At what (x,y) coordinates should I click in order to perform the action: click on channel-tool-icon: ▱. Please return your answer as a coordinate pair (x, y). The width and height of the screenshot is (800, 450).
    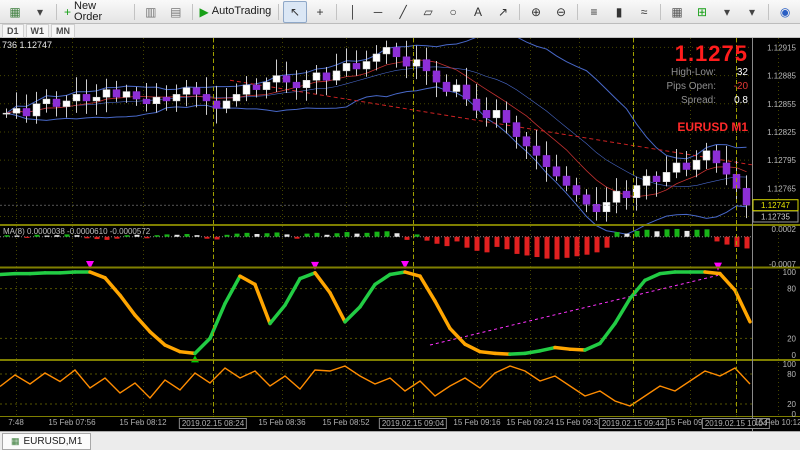
    Looking at the image, I should click on (428, 11).